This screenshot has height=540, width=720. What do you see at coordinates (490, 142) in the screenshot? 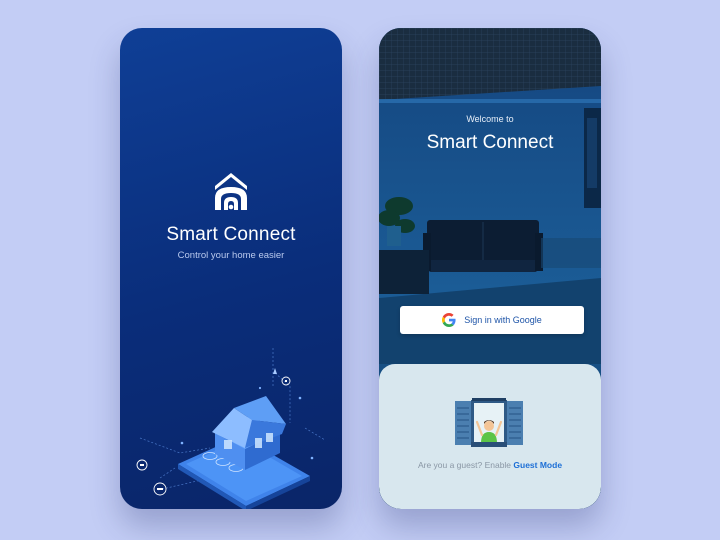
I see `welcome-app-title: Smart Connect` at bounding box center [490, 142].